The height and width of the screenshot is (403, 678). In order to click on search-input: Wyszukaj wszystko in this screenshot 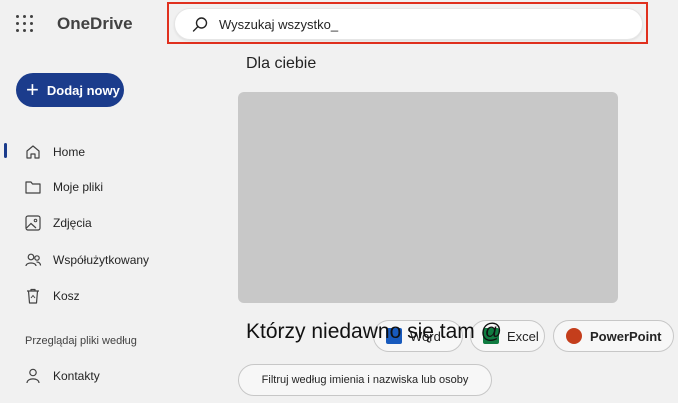, I will do `click(408, 24)`.